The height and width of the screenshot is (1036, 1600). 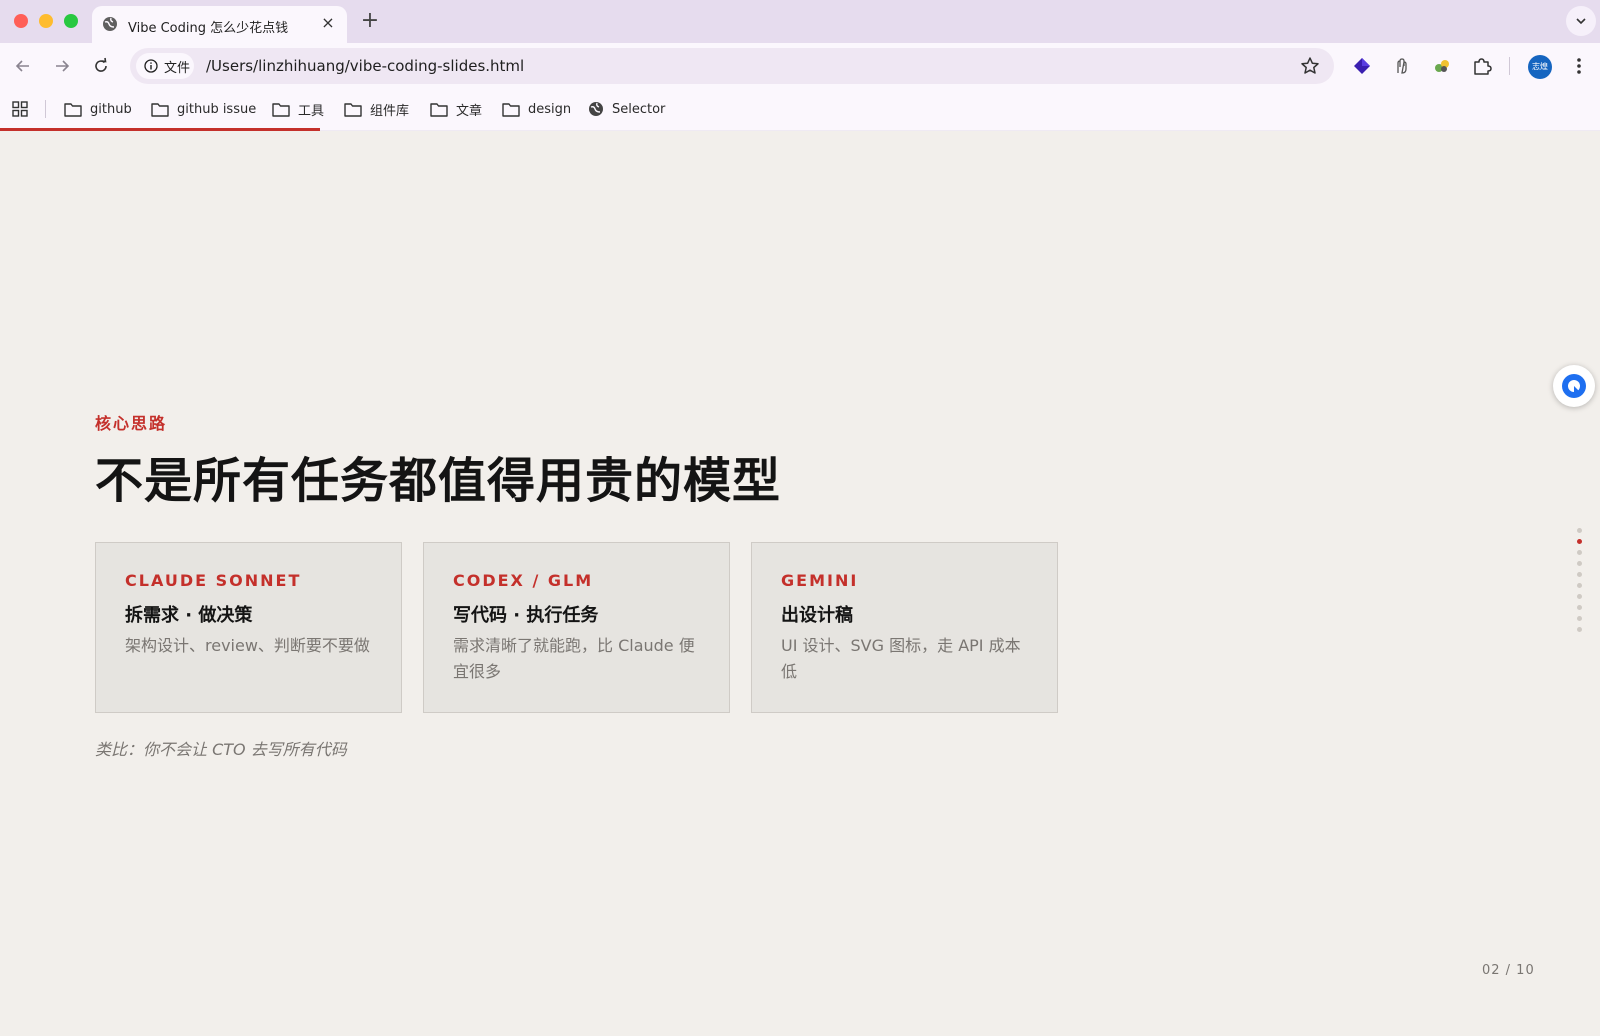 What do you see at coordinates (71, 21) in the screenshot?
I see `maximize-window-button` at bounding box center [71, 21].